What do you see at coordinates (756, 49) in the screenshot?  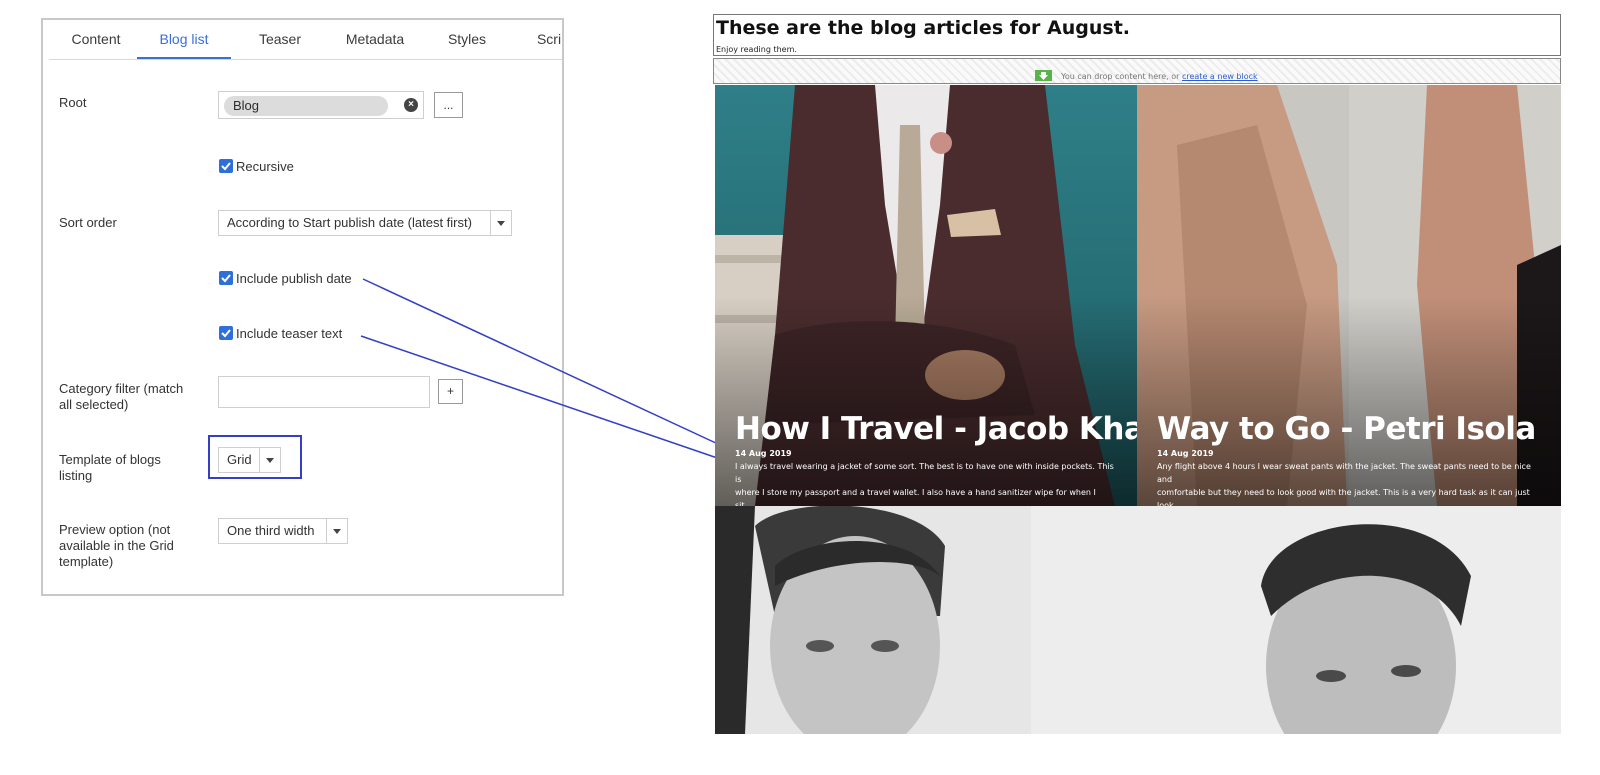 I see `page-subtitle: Enjoy reading them.` at bounding box center [756, 49].